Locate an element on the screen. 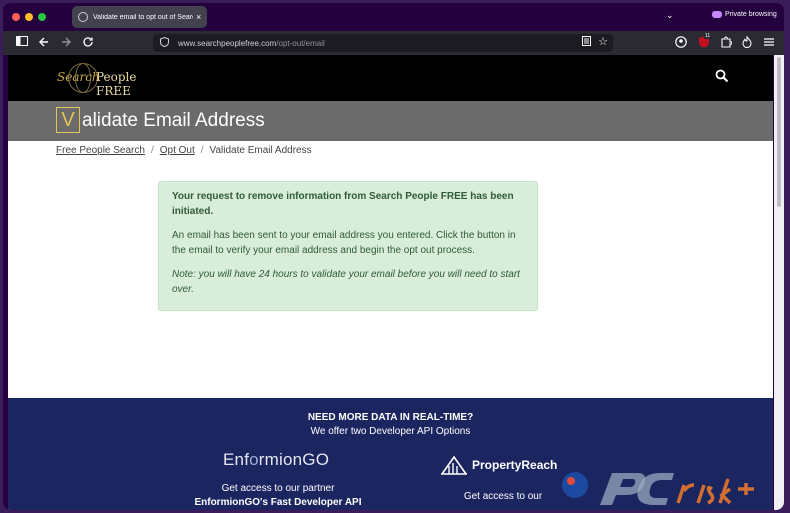 The height and width of the screenshot is (513, 790). breadcrumb-current: Validate Email Address is located at coordinates (260, 150).